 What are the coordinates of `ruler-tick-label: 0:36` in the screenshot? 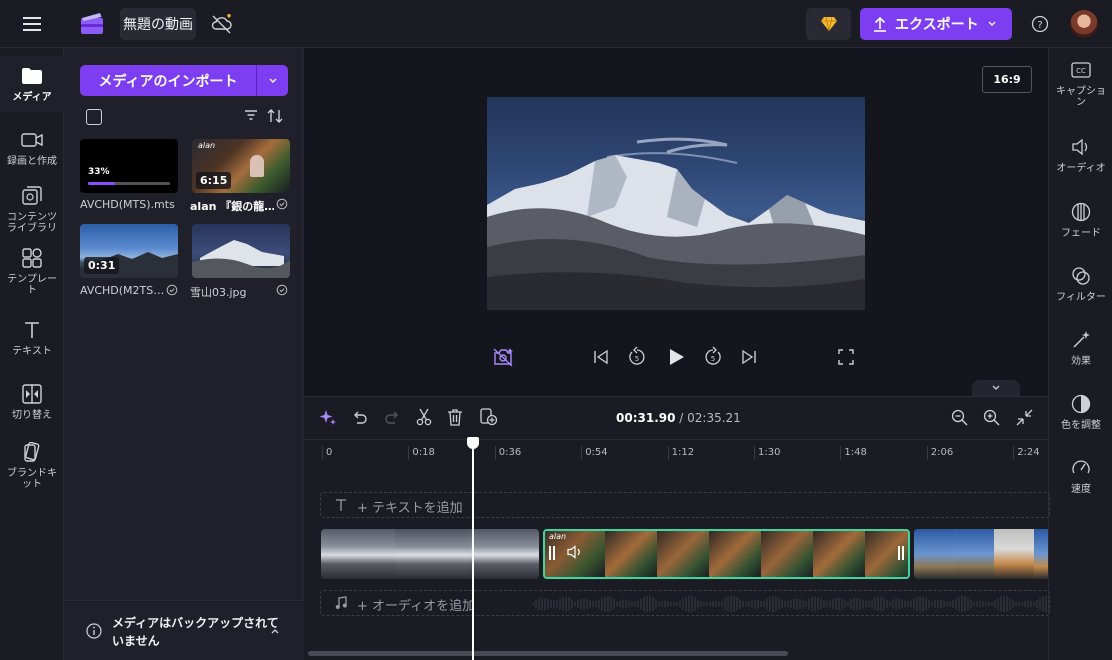 It's located at (510, 452).